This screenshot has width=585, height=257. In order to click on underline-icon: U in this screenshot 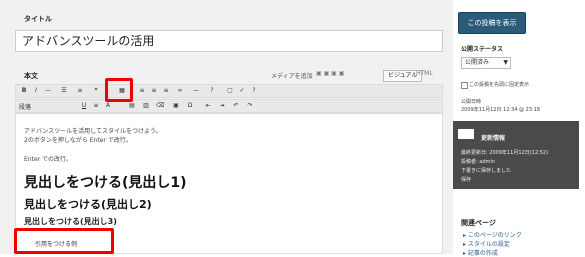, I will do `click(84, 106)`.